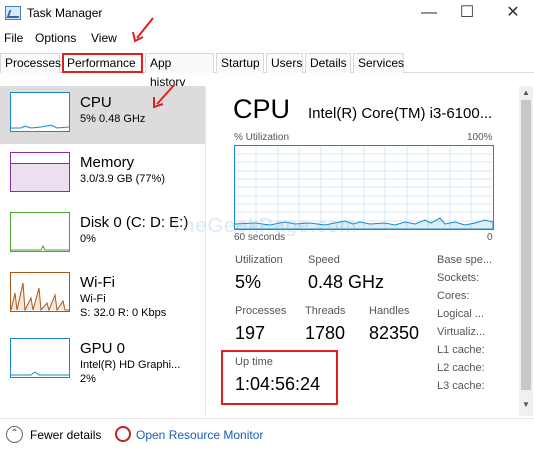  I want to click on scroll-down-icon: ▼, so click(526, 404).